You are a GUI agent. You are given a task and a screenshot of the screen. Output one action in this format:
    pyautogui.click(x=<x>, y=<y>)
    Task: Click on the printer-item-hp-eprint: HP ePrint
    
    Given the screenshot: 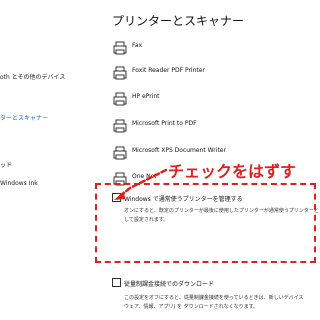 What is the action you would take?
    pyautogui.click(x=212, y=101)
    